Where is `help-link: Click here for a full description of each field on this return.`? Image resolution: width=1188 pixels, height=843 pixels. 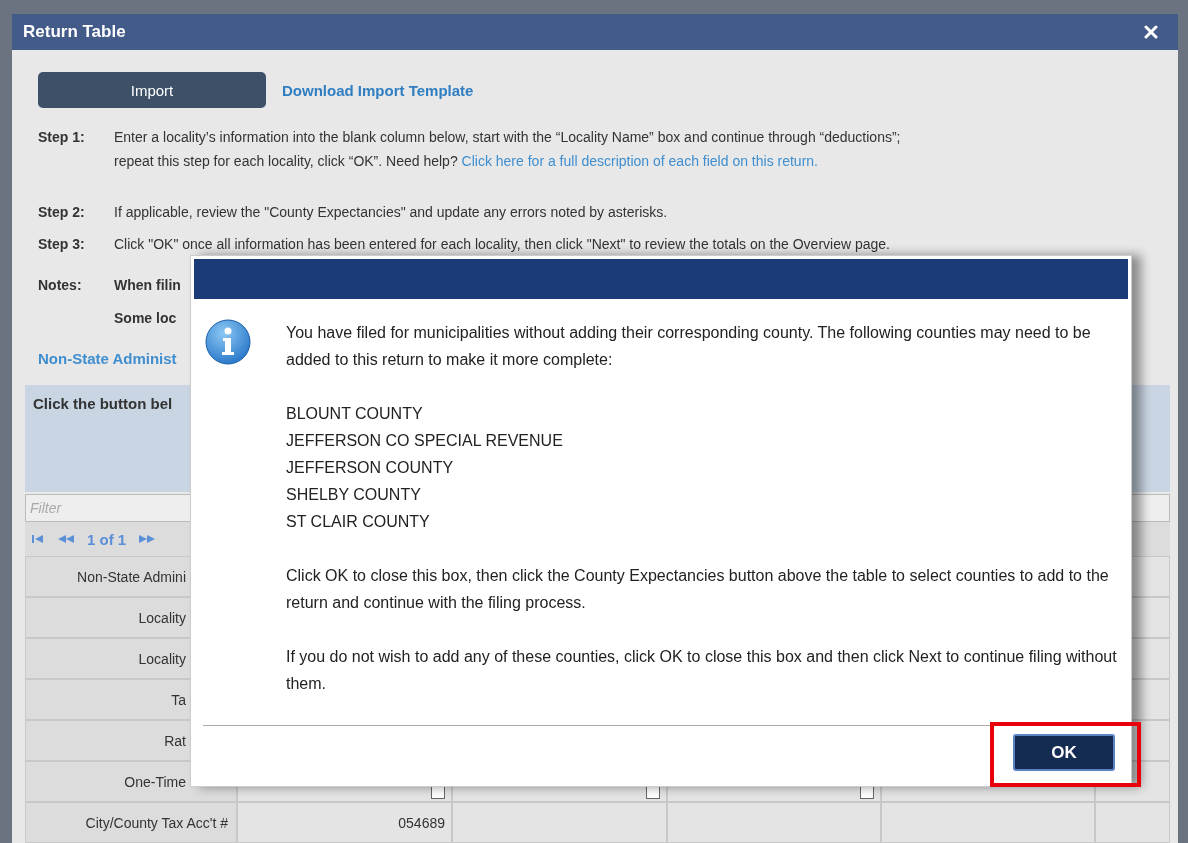 help-link: Click here for a full description of each field on this return. is located at coordinates (639, 161).